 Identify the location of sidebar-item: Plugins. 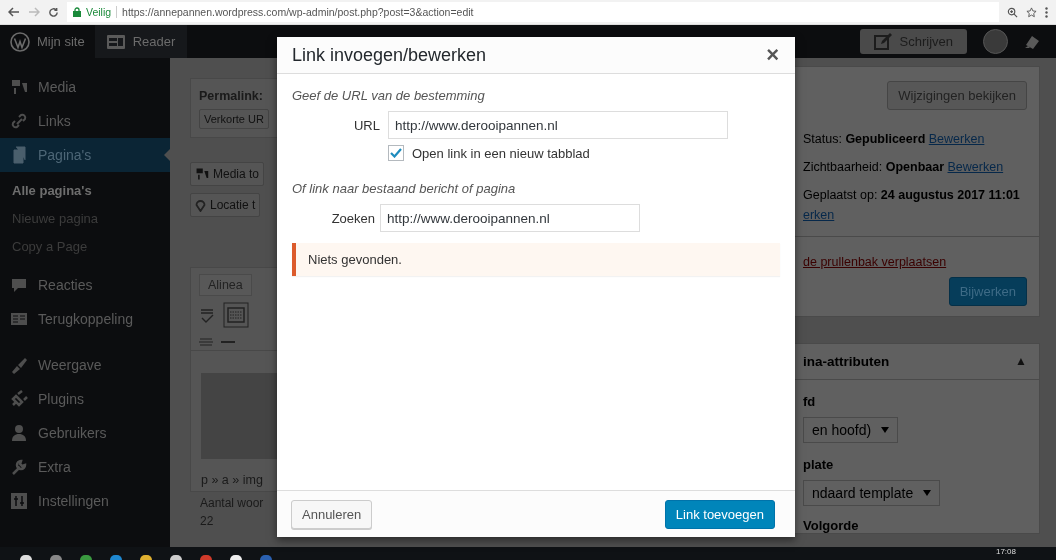
(85, 399).